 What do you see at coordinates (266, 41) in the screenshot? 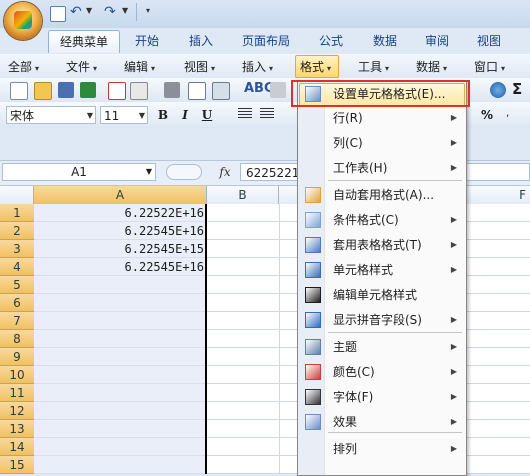
I see `tab-page-layout: 页面布局` at bounding box center [266, 41].